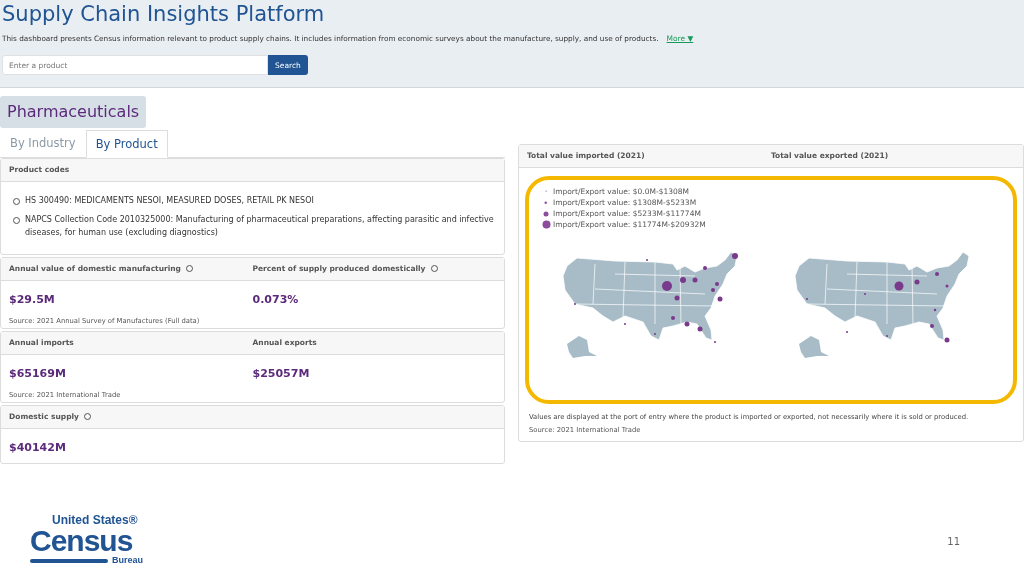 The width and height of the screenshot is (1024, 575). Describe the element at coordinates (38, 374) in the screenshot. I see `metric-value: $65169M` at that location.